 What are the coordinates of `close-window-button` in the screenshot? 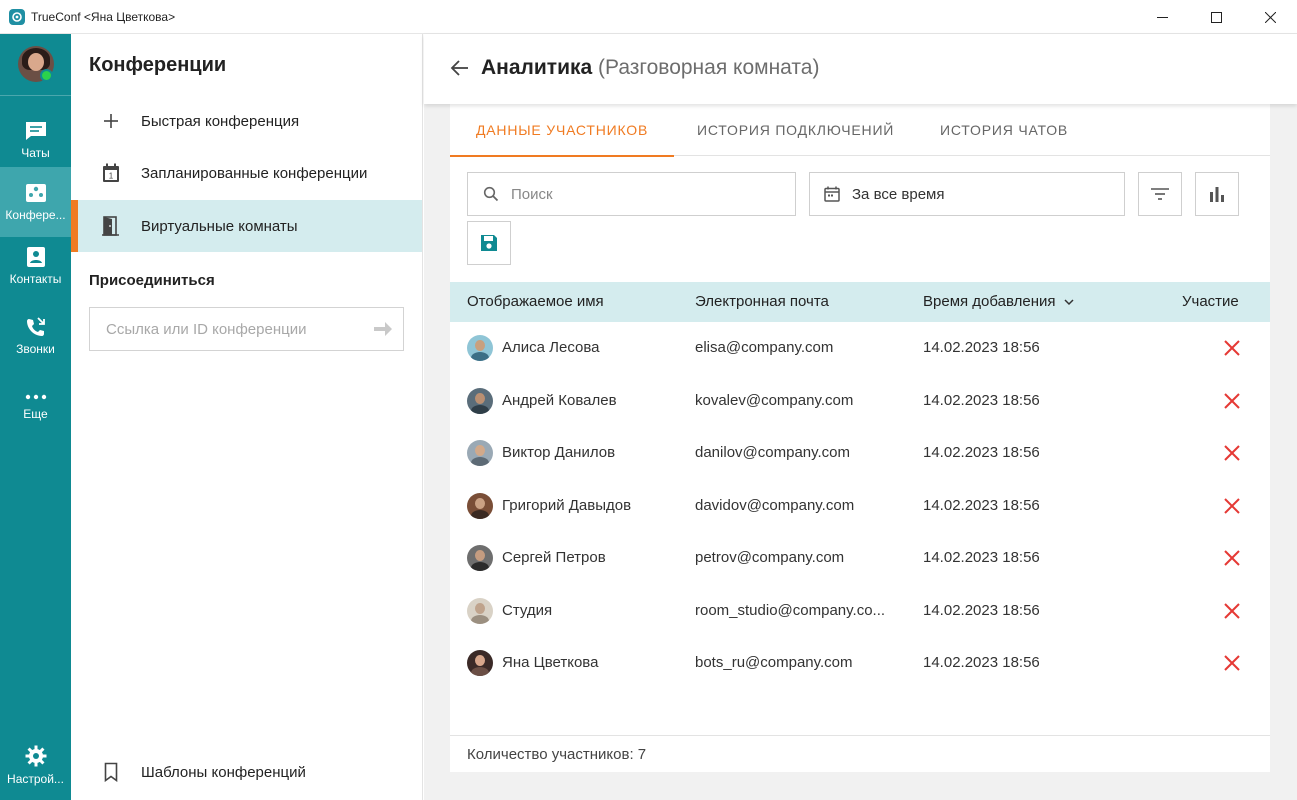 It's located at (1270, 17).